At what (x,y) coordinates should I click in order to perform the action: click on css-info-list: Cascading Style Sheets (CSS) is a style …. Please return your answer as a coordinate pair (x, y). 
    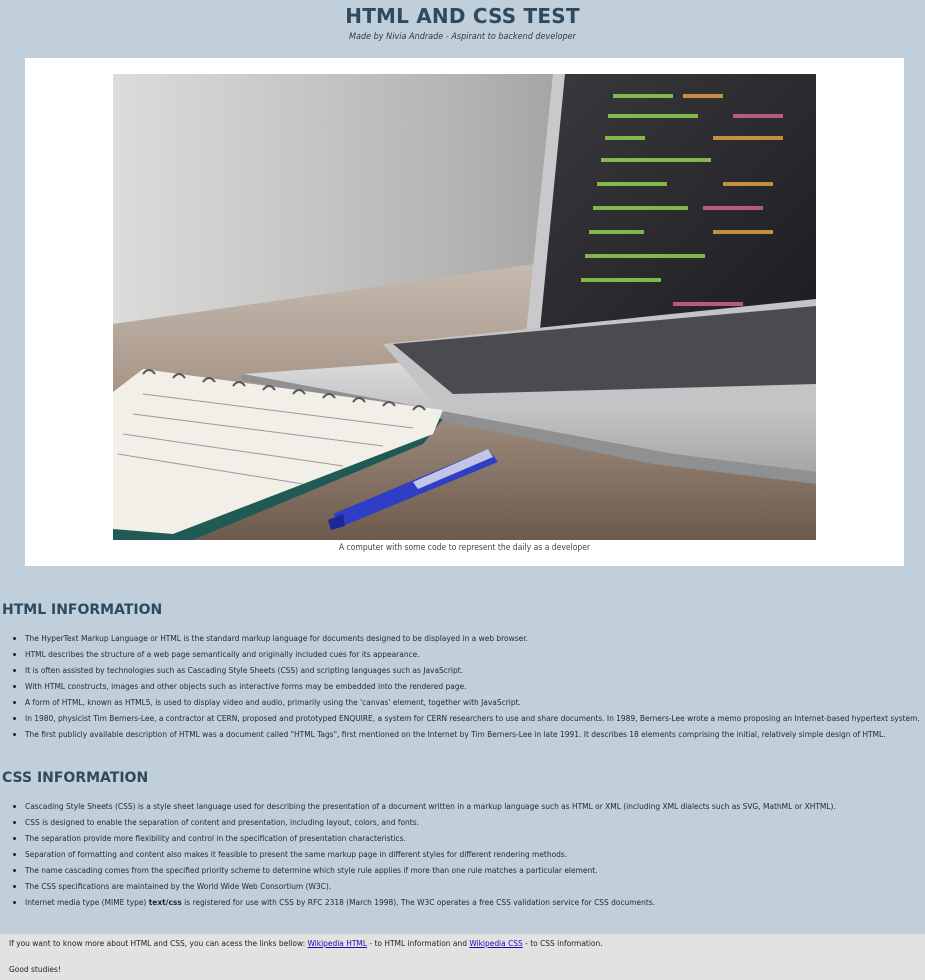
    Looking at the image, I should click on (463, 854).